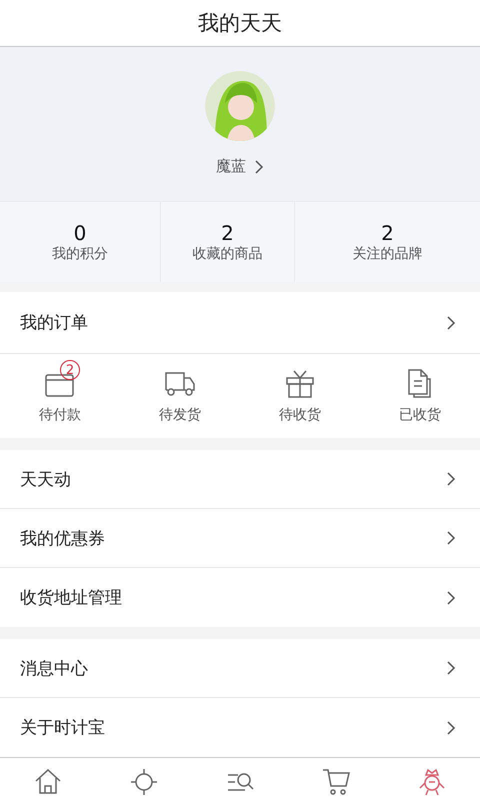 The image size is (480, 800). What do you see at coordinates (240, 538) in the screenshot?
I see `menu-row: 我的优惠券` at bounding box center [240, 538].